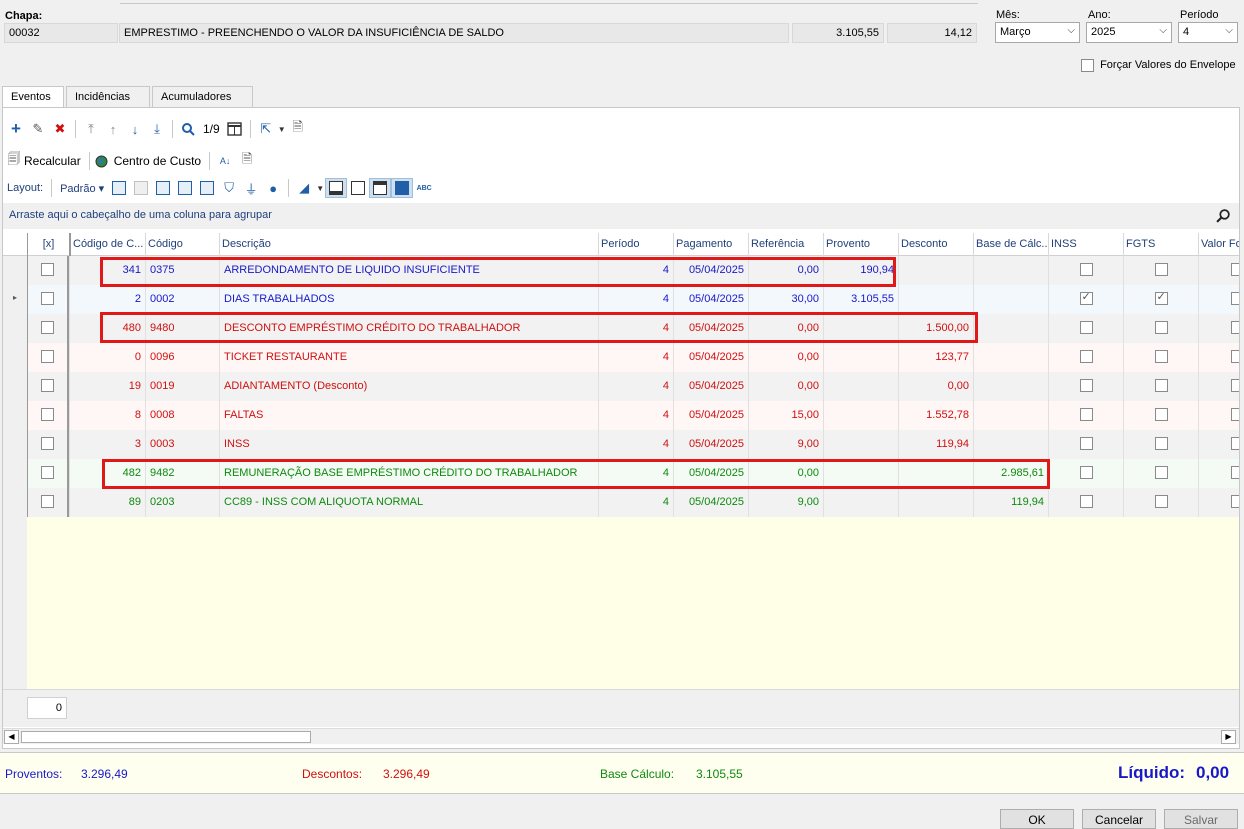 The image size is (1244, 829). What do you see at coordinates (107, 299) in the screenshot?
I see `cell-cod_c: 2` at bounding box center [107, 299].